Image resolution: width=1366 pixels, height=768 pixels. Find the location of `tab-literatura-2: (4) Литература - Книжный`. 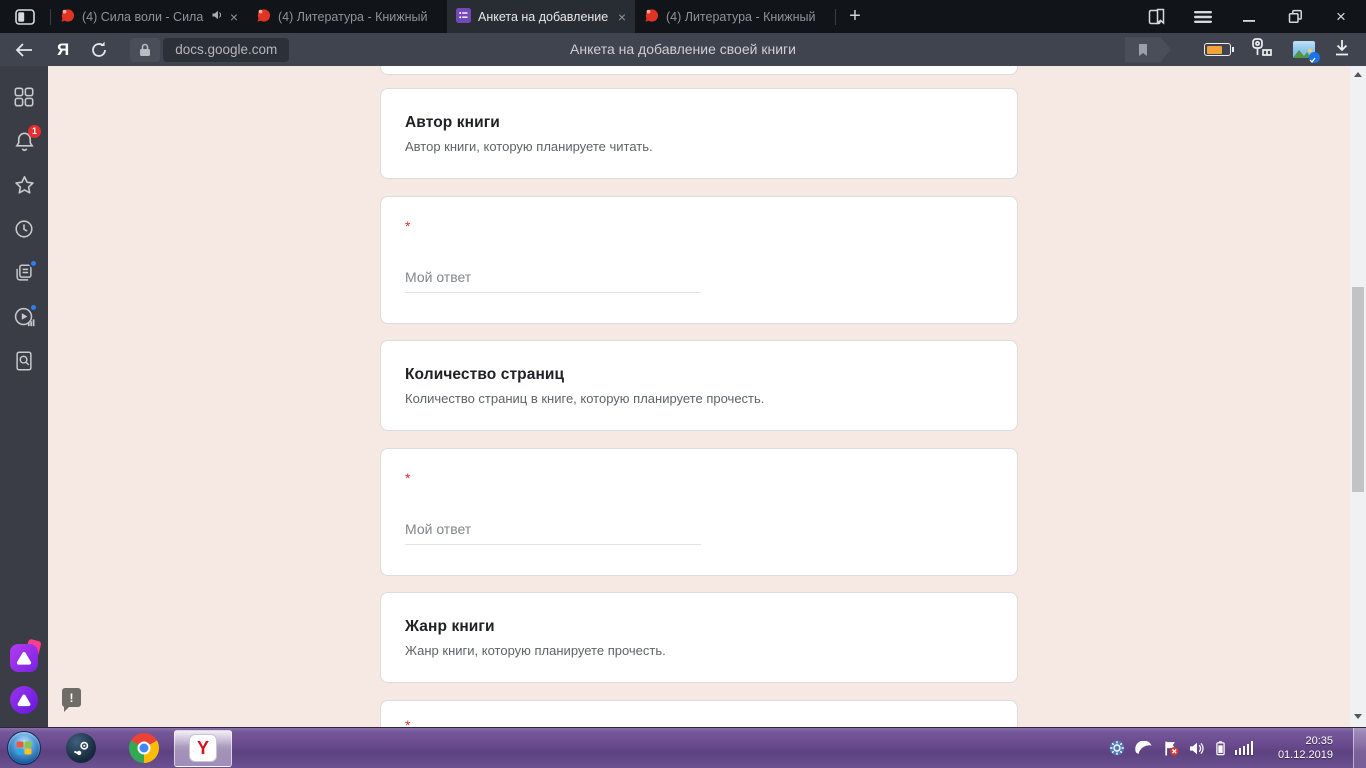

tab-literatura-2: (4) Литература - Книжный is located at coordinates (735, 16).